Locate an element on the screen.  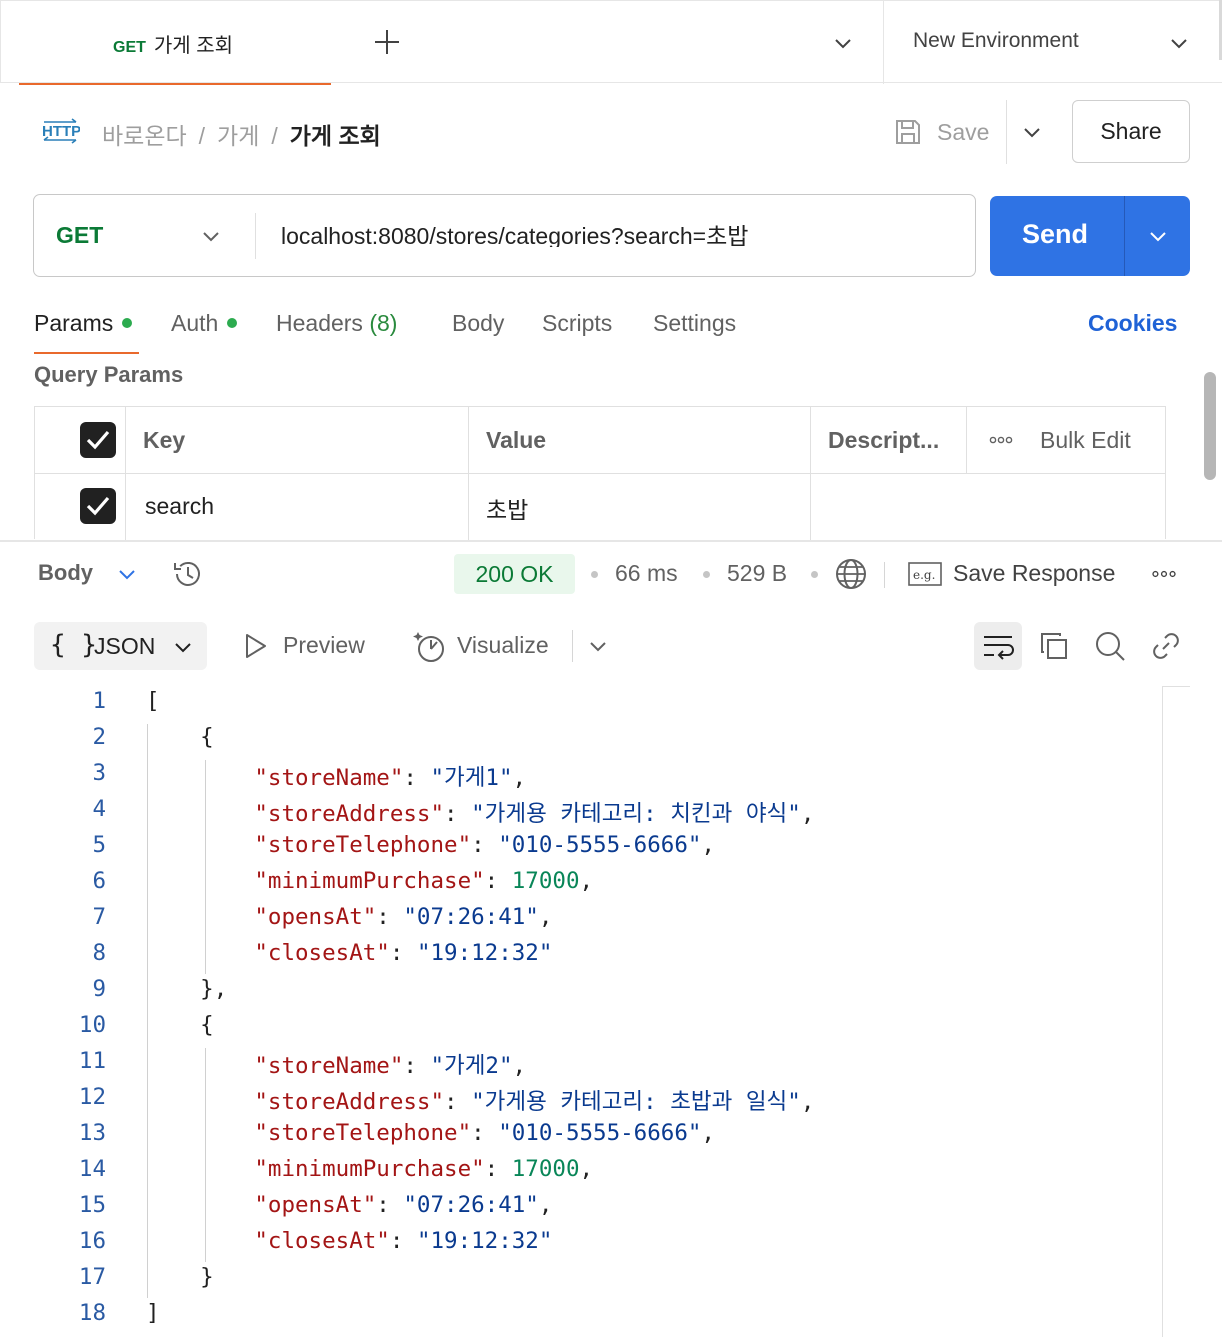
status-badge: 200 OK is located at coordinates (514, 574).